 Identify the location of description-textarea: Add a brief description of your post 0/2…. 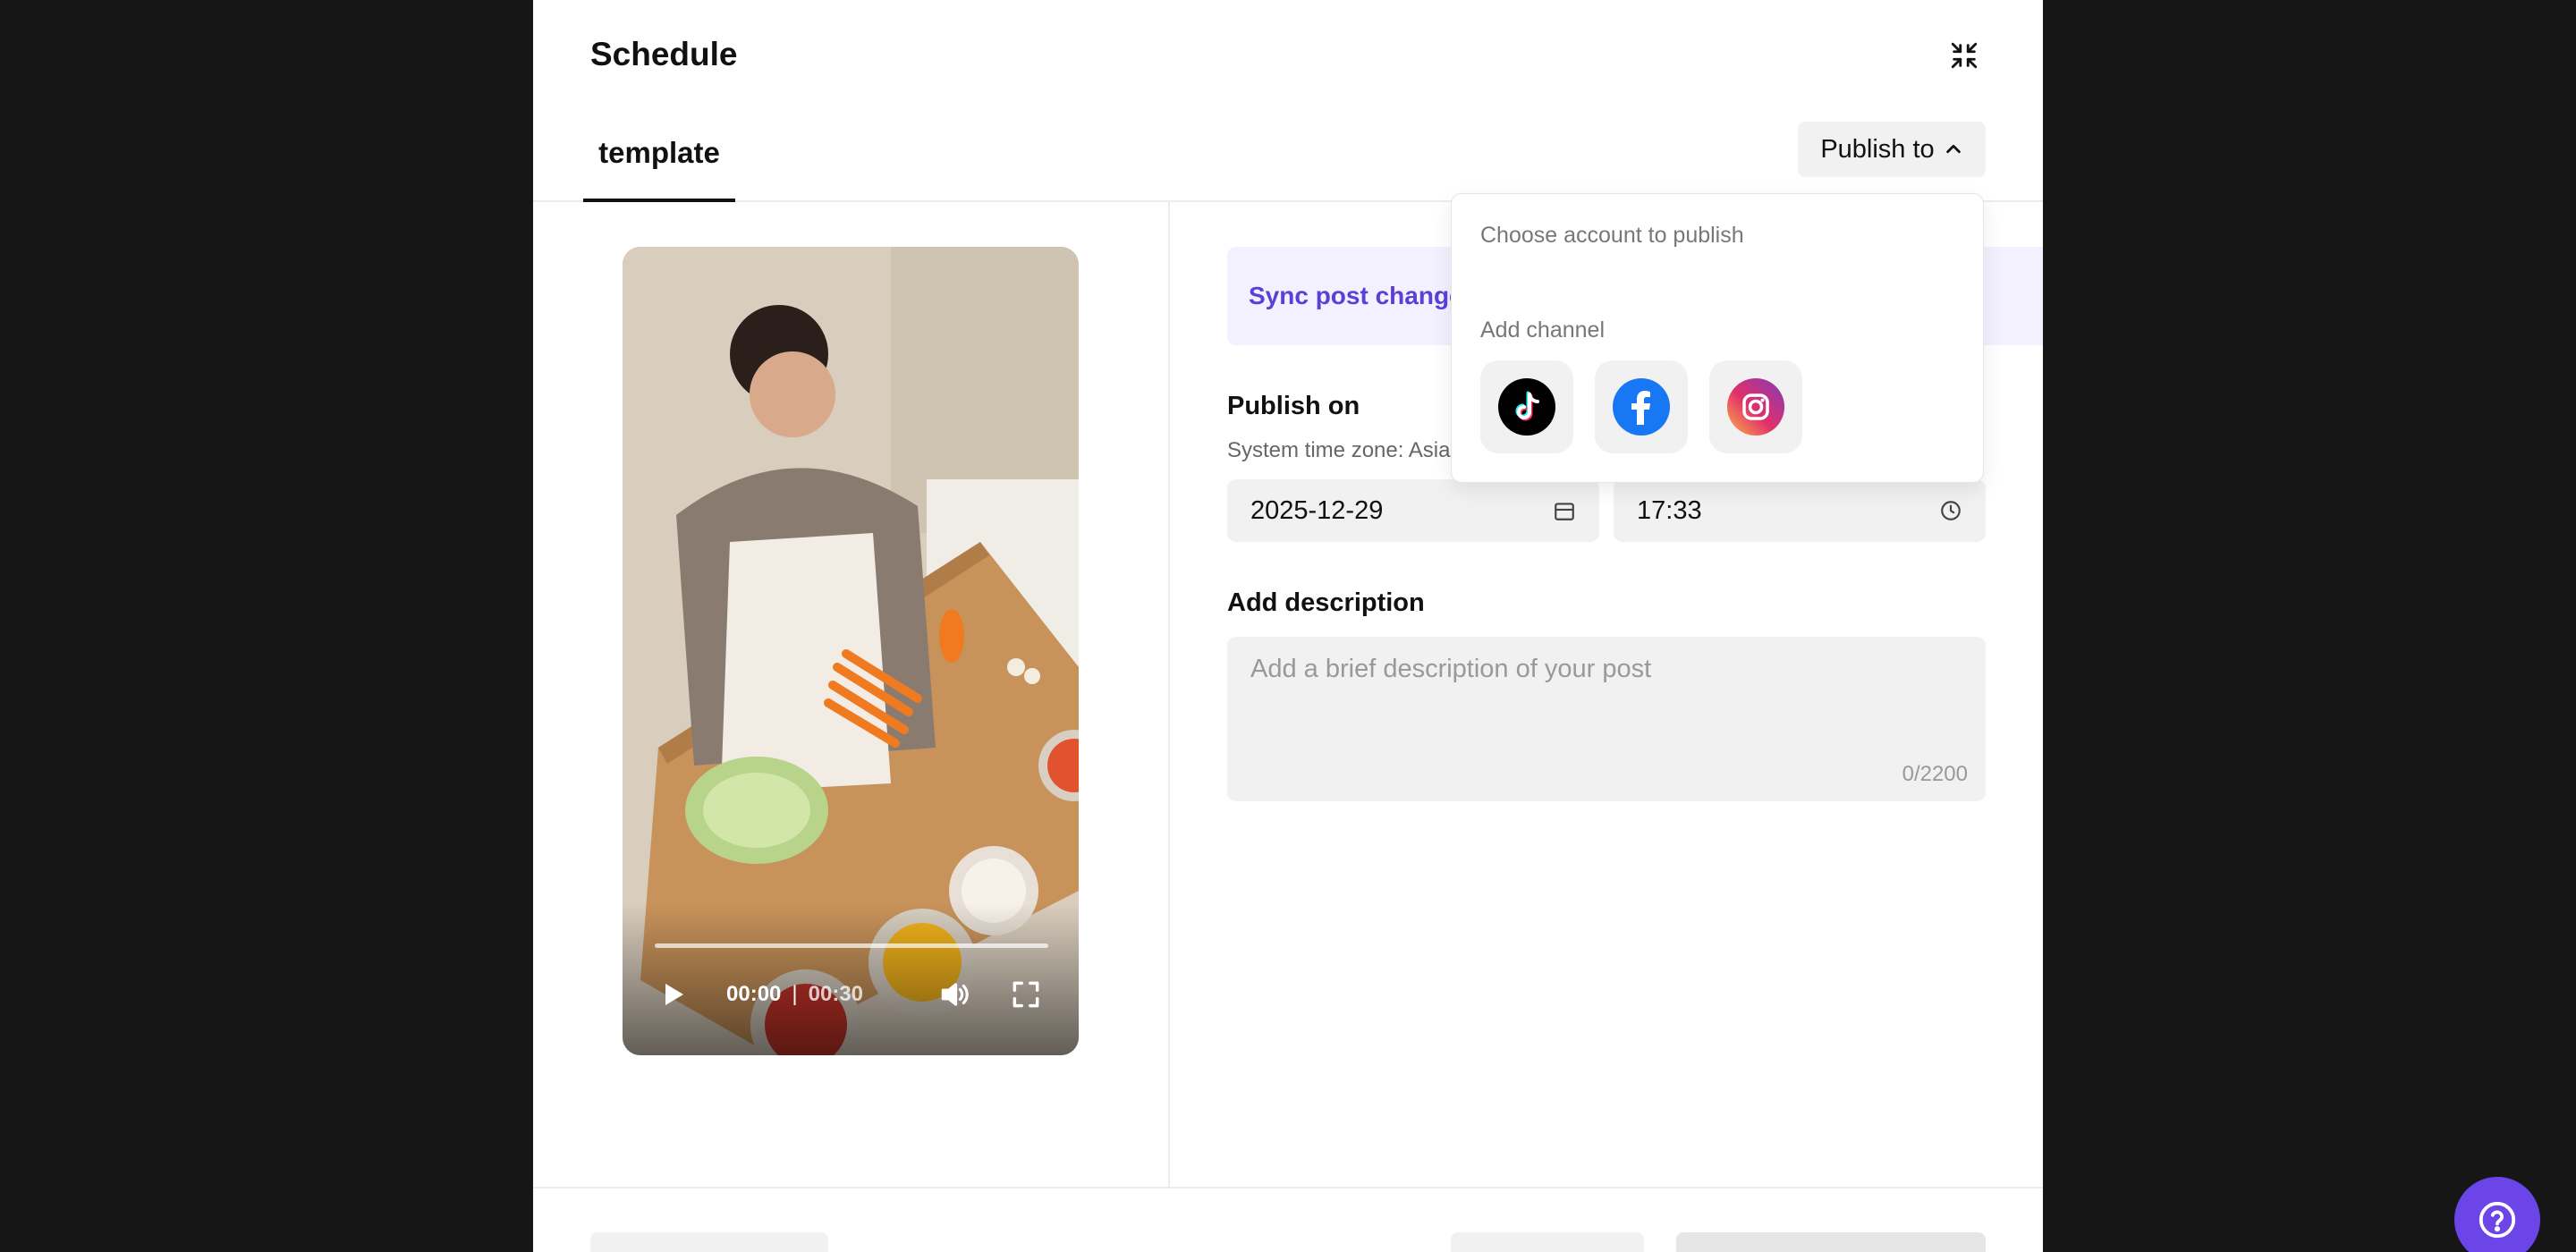
(1606, 719).